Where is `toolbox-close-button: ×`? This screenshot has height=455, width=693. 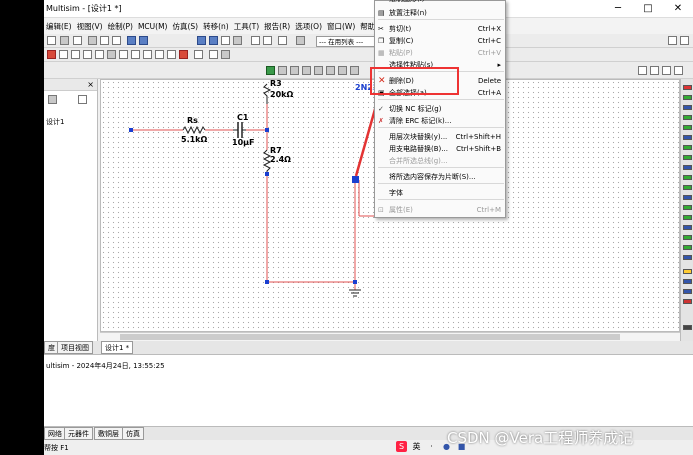 toolbox-close-button: × is located at coordinates (90, 84).